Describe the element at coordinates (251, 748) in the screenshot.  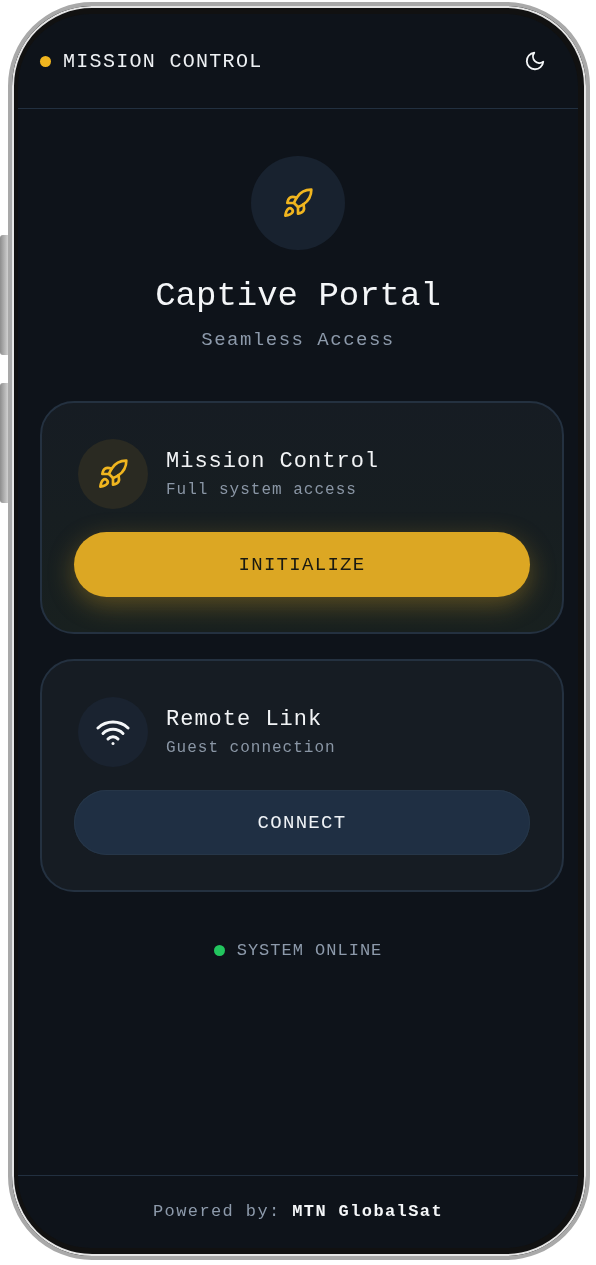
I see `card-subtitle: Guest connection` at that location.